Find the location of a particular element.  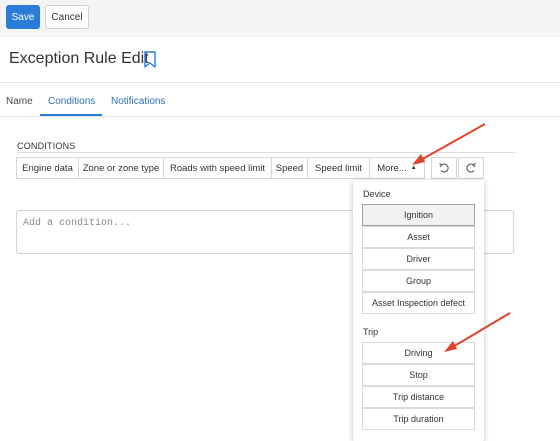

toolbar: Save Cancel is located at coordinates (280, 18).